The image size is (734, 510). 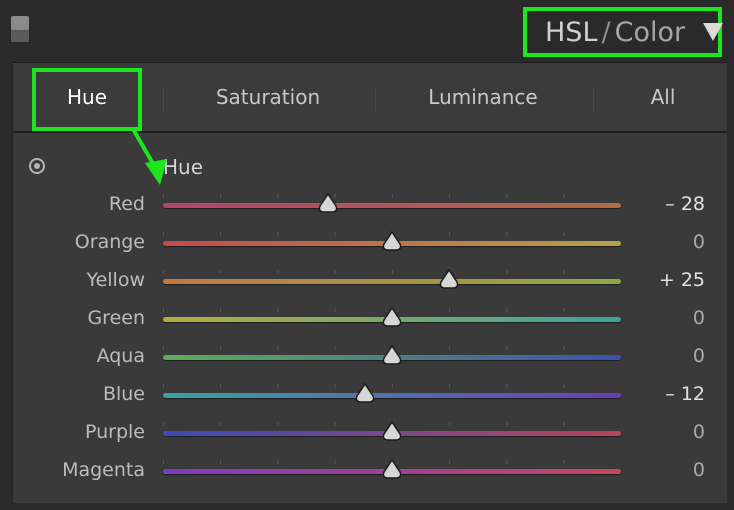 What do you see at coordinates (370, 98) in the screenshot?
I see `tab-bar: Hue Saturation Luminance All` at bounding box center [370, 98].